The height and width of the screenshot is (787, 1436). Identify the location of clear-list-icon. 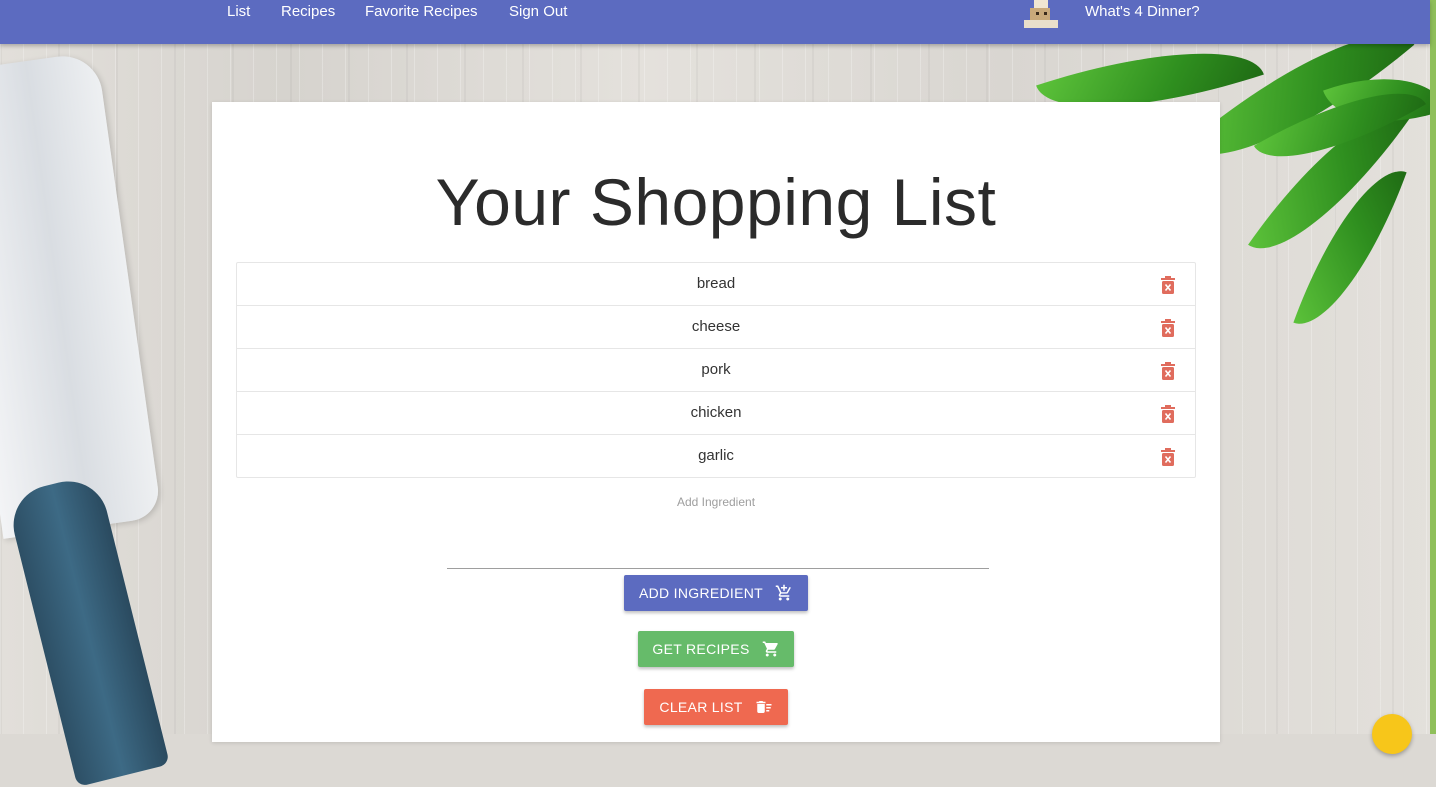
(764, 707).